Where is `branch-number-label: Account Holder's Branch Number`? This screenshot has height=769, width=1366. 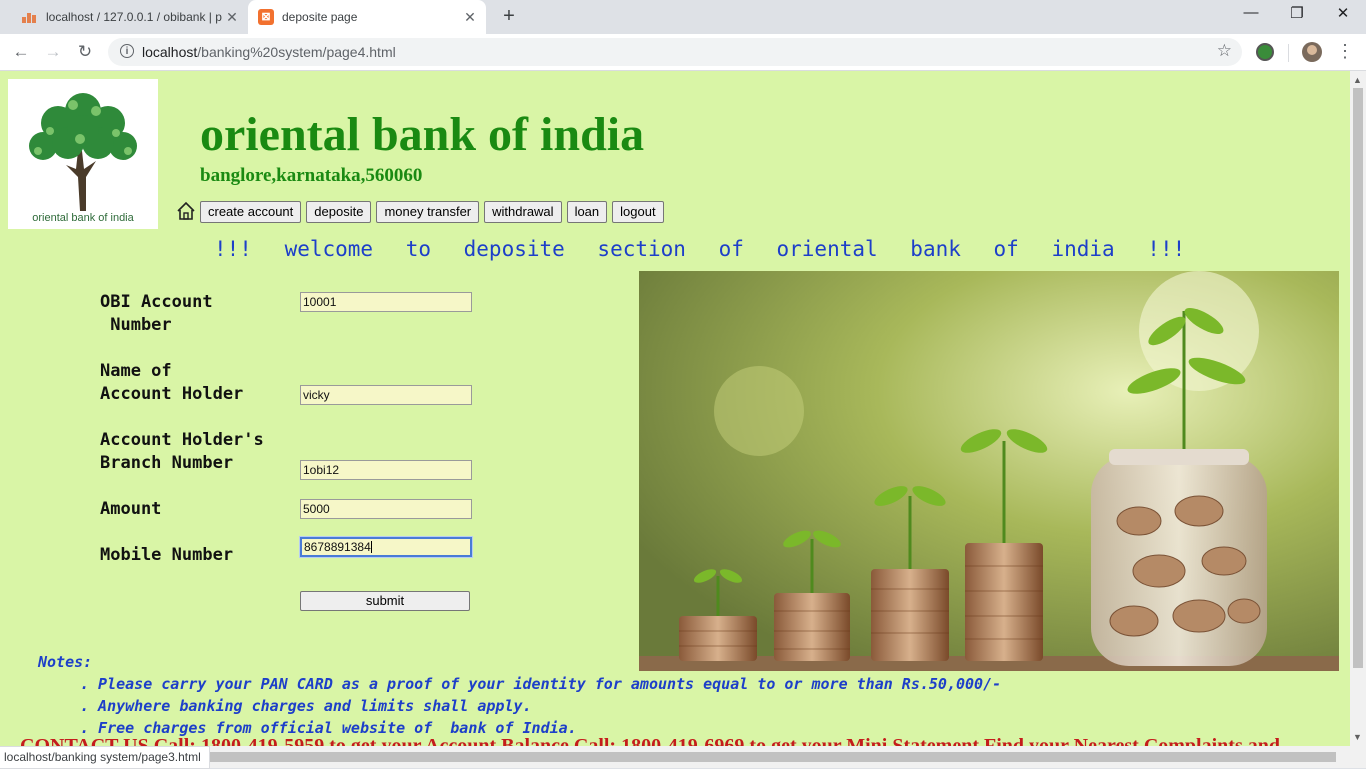 branch-number-label: Account Holder's Branch Number is located at coordinates (182, 451).